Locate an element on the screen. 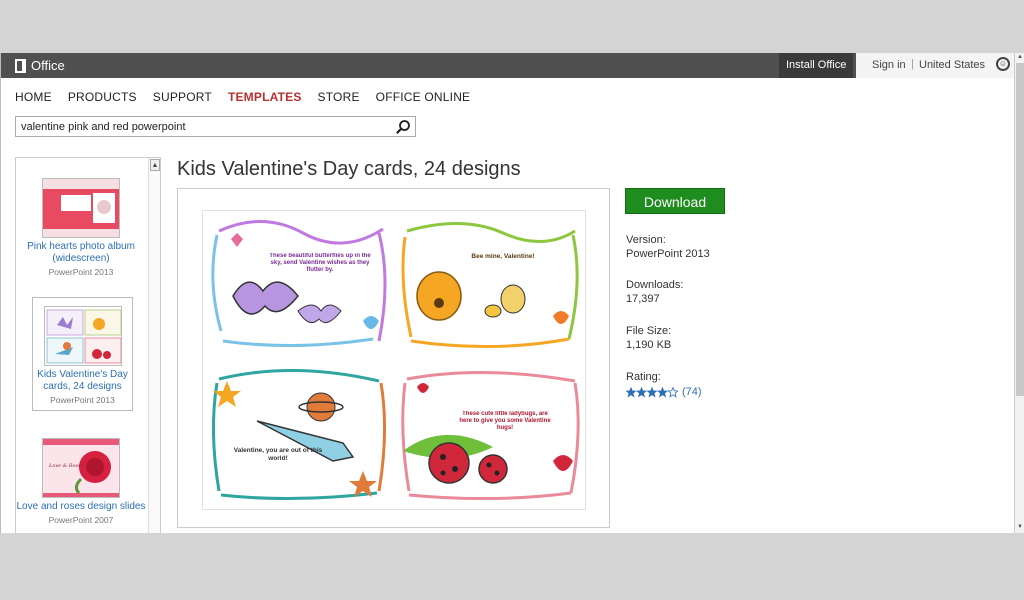  template-version: PowerPoint 2007 is located at coordinates (81, 520).